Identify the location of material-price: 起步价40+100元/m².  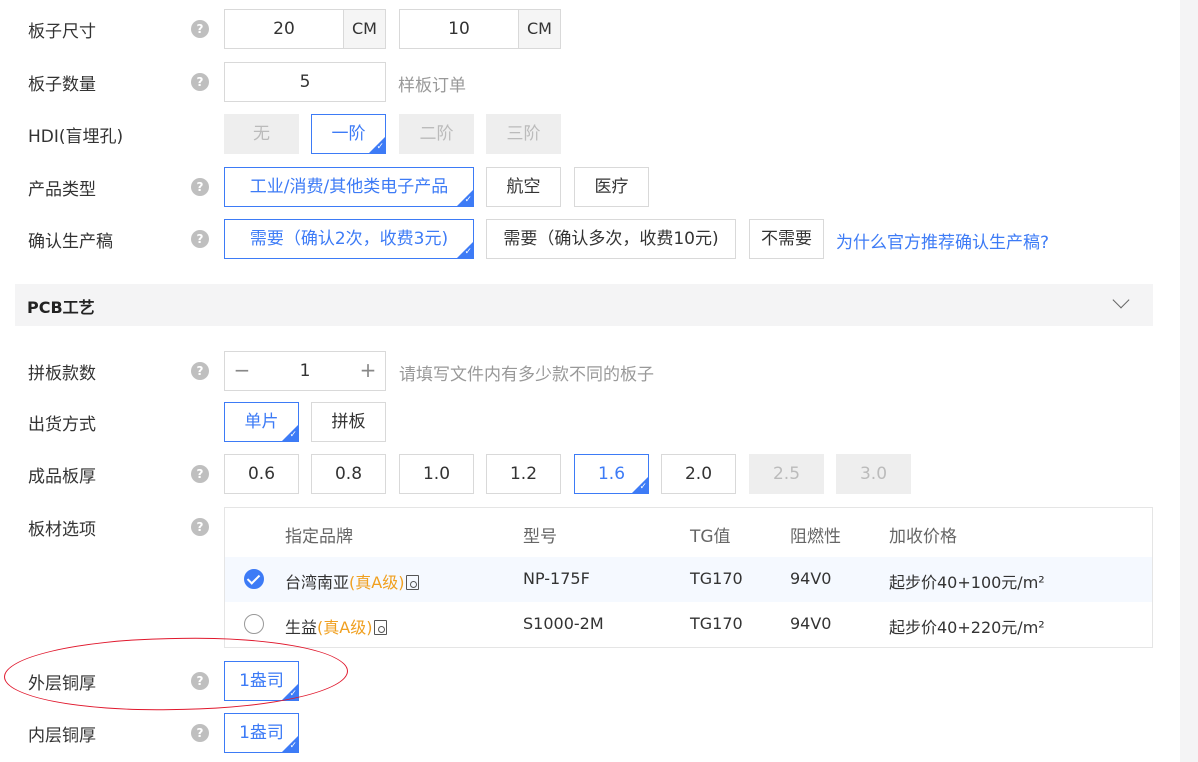
(967, 582).